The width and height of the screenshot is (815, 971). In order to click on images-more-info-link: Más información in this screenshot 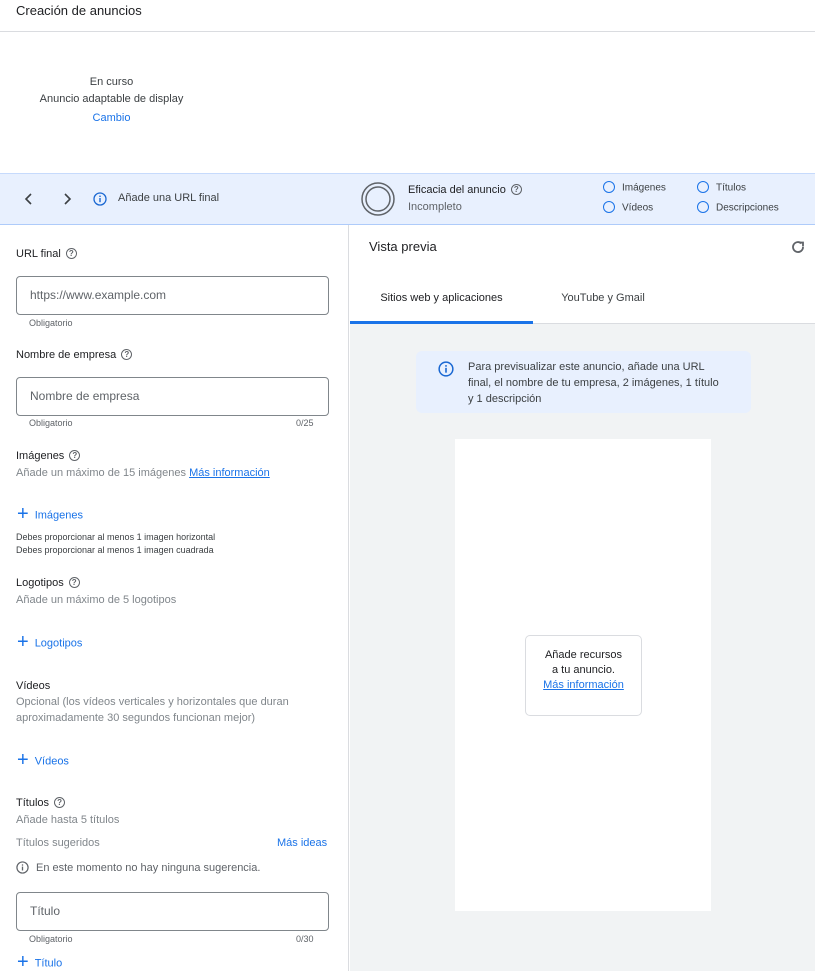, I will do `click(229, 473)`.